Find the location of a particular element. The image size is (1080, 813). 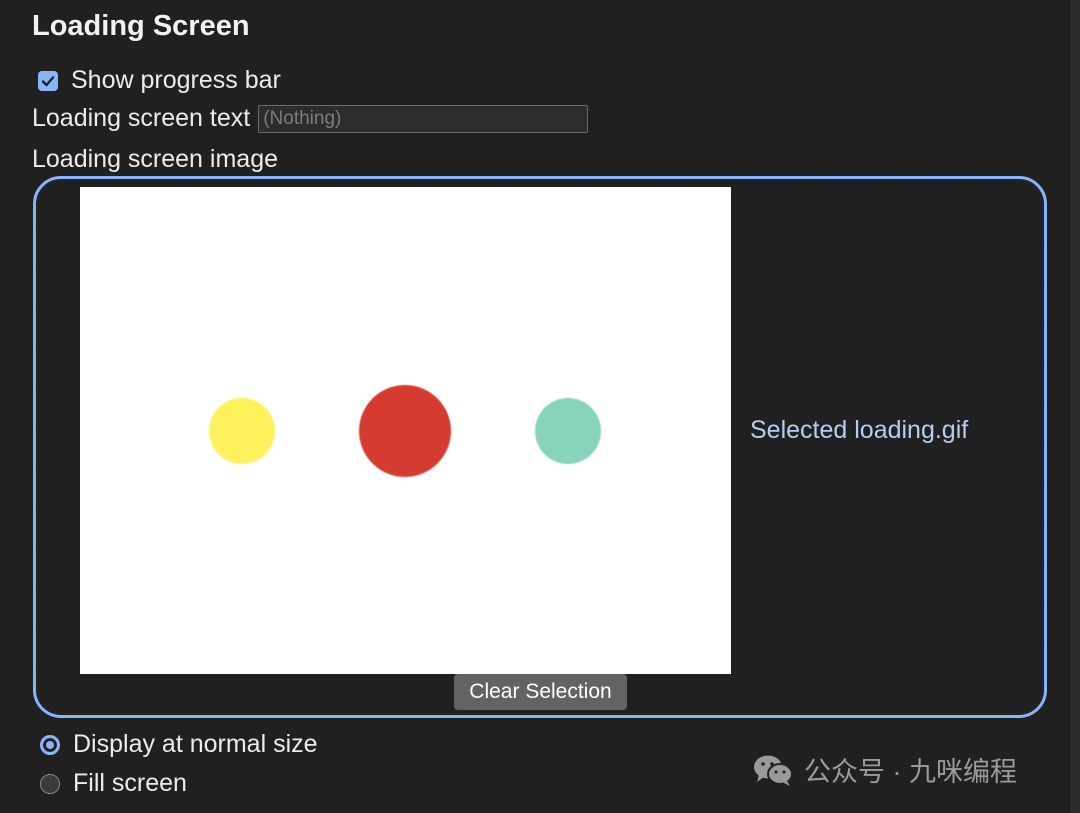

clear-selection-button: Clear Selection is located at coordinates (540, 692).